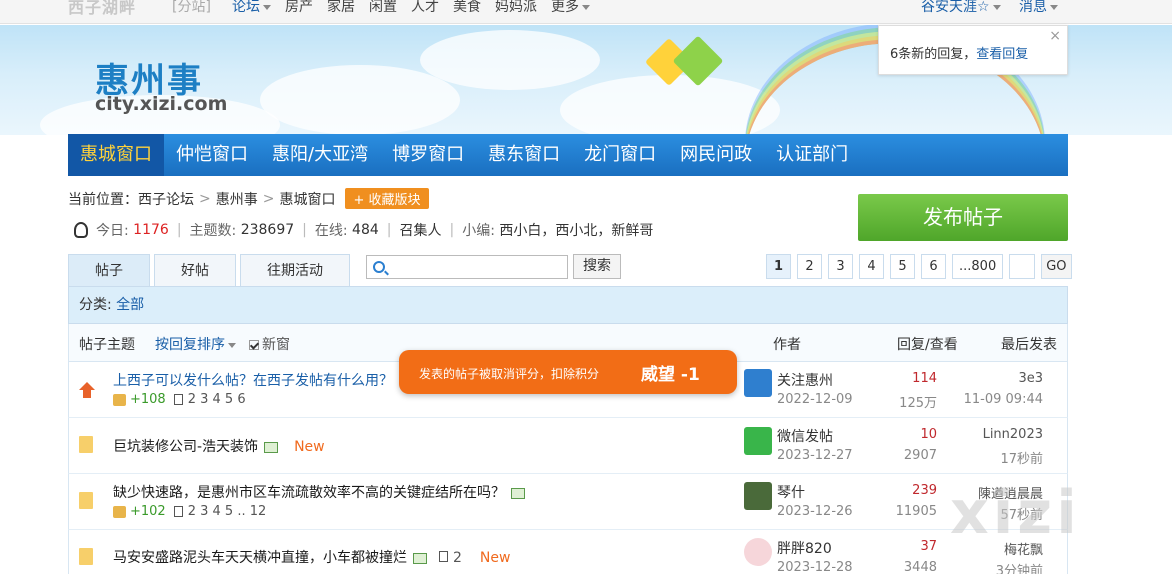 The height and width of the screenshot is (574, 1172). Describe the element at coordinates (295, 270) in the screenshot. I see `tab-past-events: 往期活动` at that location.